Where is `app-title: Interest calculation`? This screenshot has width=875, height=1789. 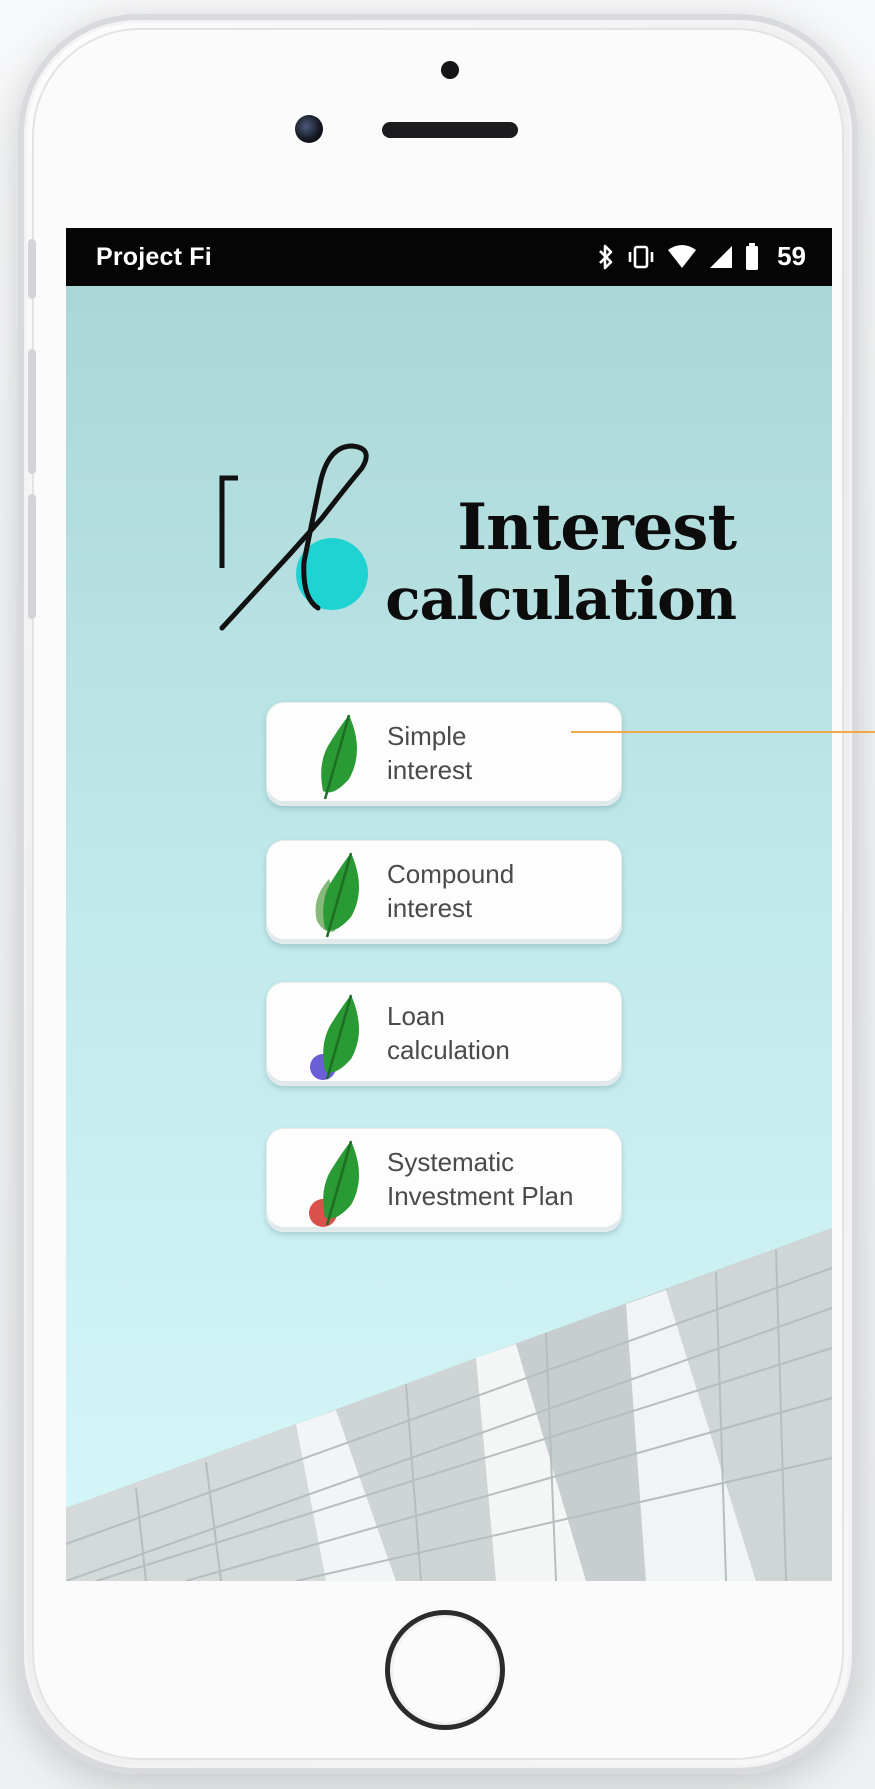
app-title: Interest calculation is located at coordinates (516, 561).